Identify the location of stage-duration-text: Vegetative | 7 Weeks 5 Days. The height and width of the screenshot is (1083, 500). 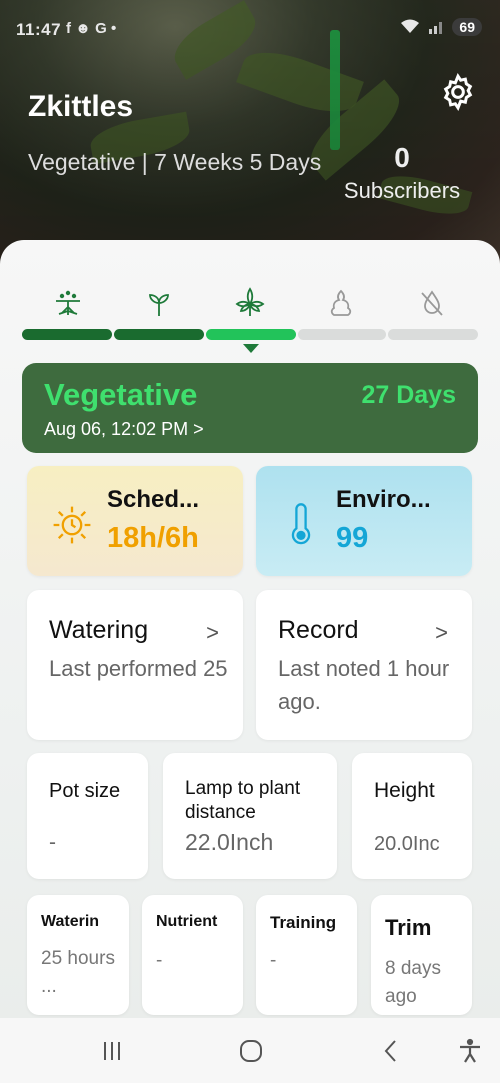
(175, 162).